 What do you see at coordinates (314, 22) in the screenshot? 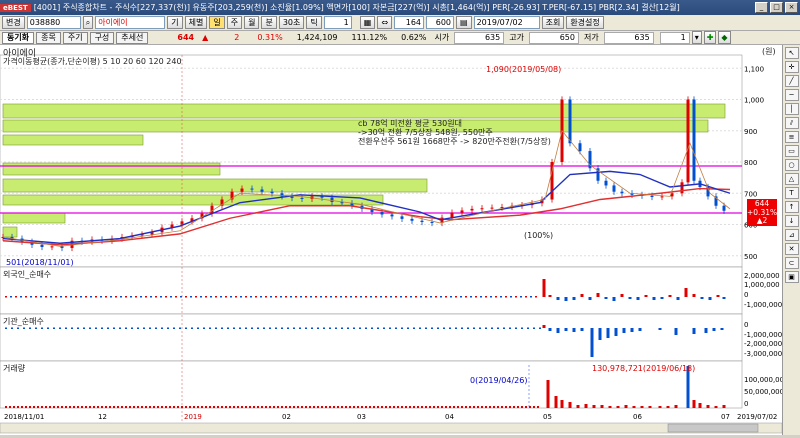
I see `period-tick-button: 틱` at bounding box center [314, 22].